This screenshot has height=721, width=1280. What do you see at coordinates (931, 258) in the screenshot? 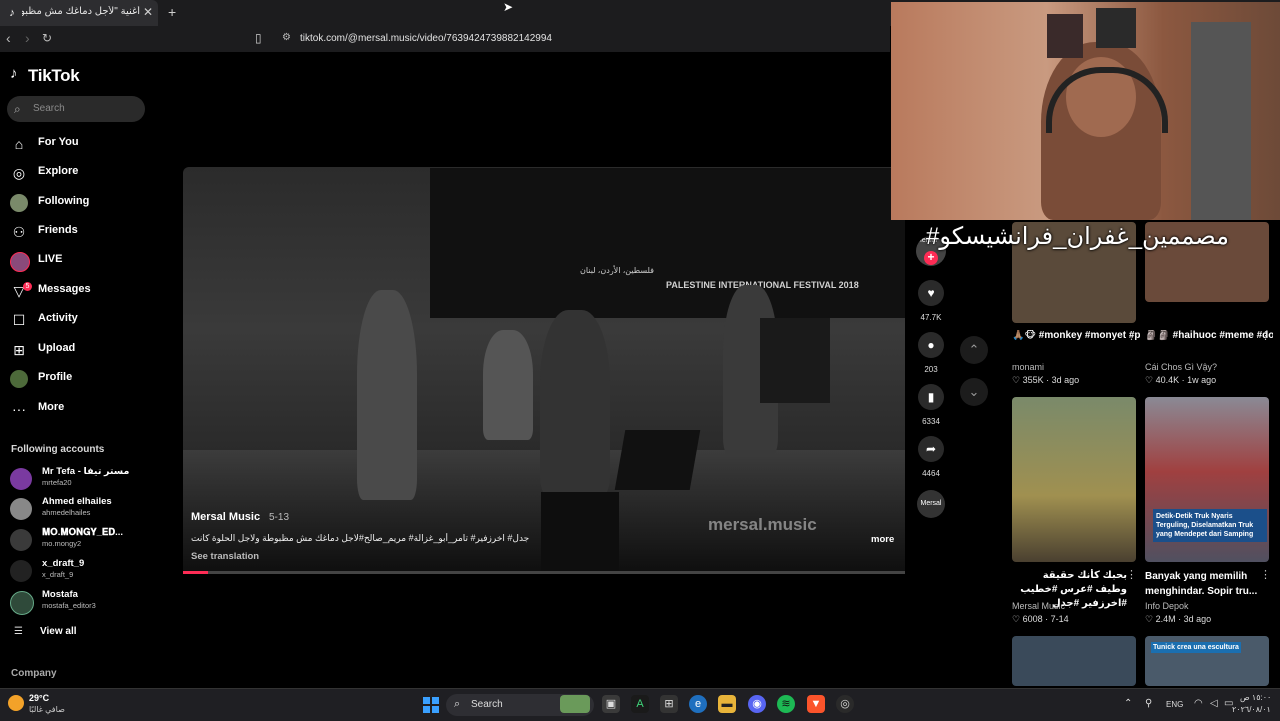
I see `follow-plus-icon: +` at bounding box center [931, 258].